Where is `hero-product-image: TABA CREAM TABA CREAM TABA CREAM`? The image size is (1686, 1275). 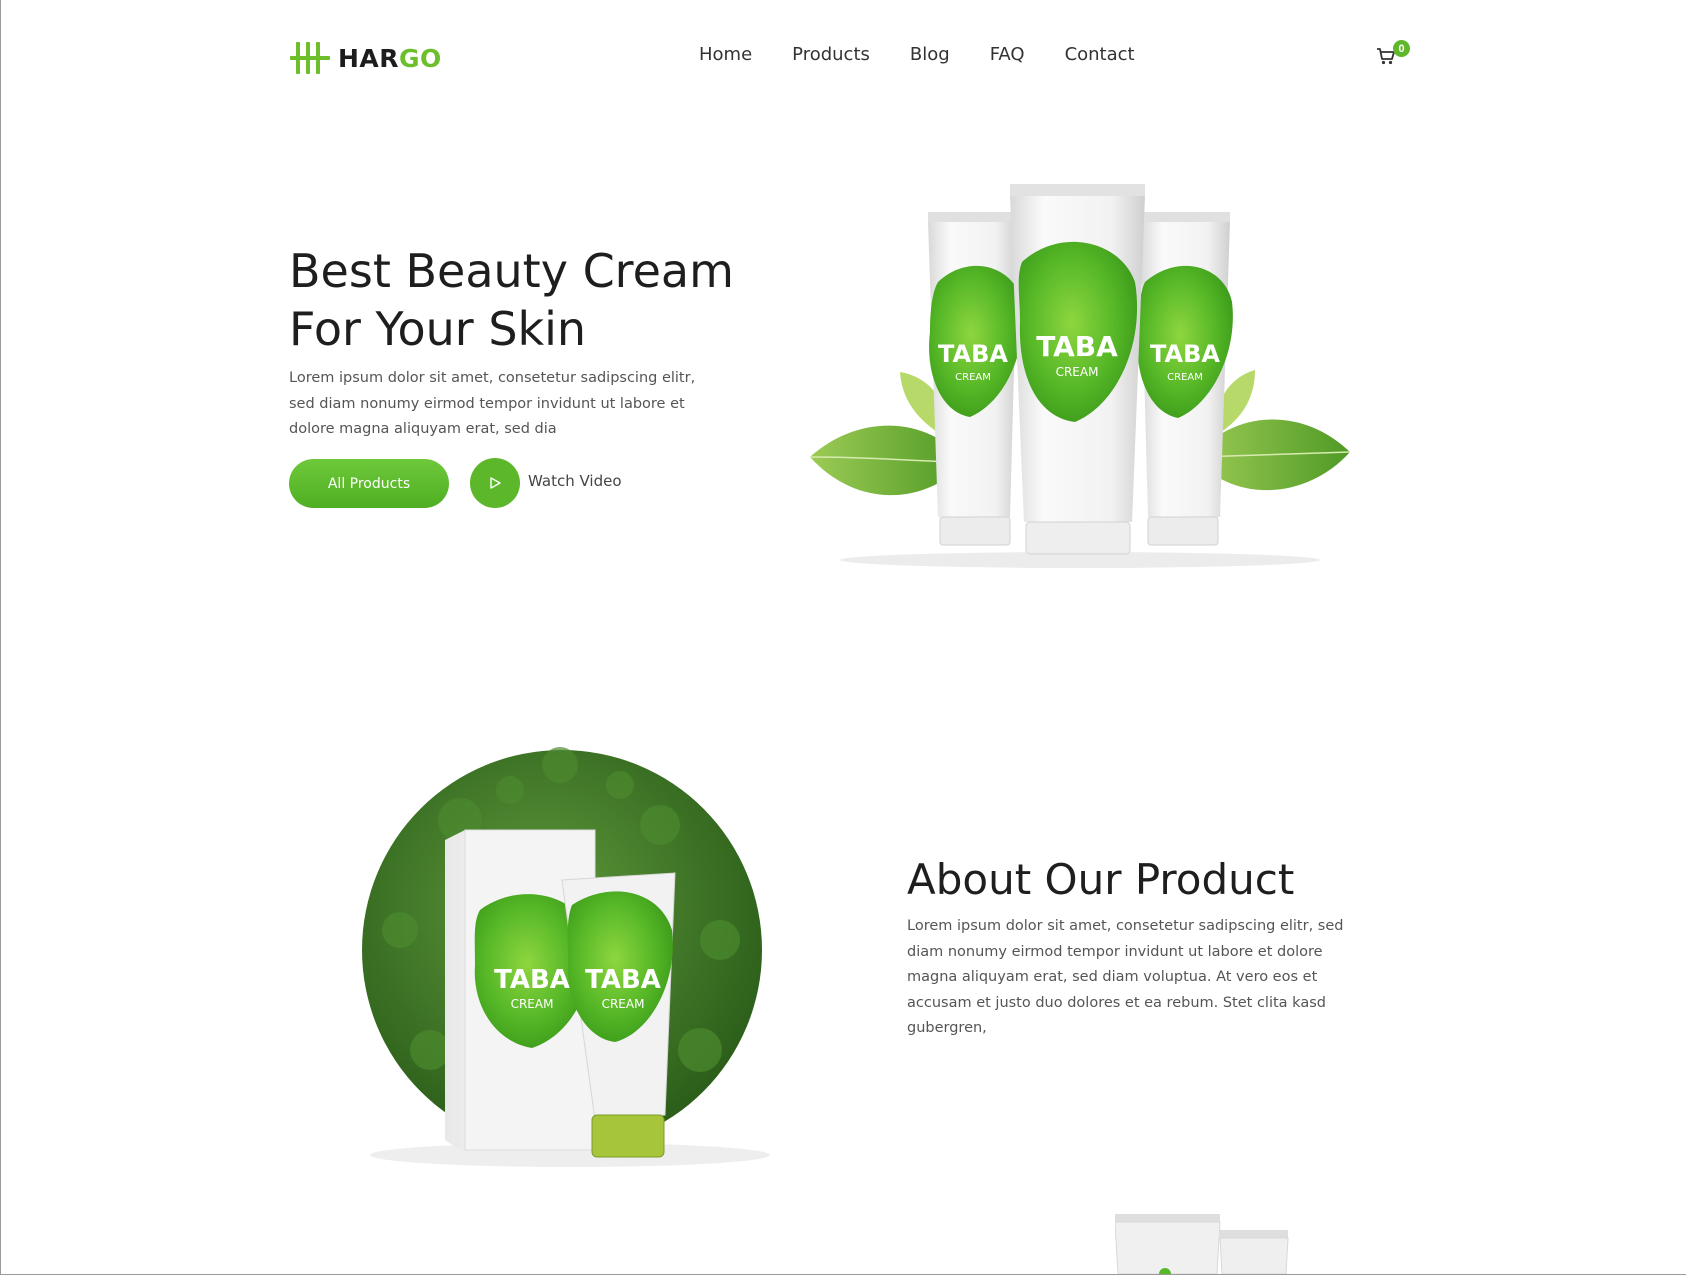 hero-product-image: TABA CREAM TABA CREAM TABA CREAM is located at coordinates (1080, 376).